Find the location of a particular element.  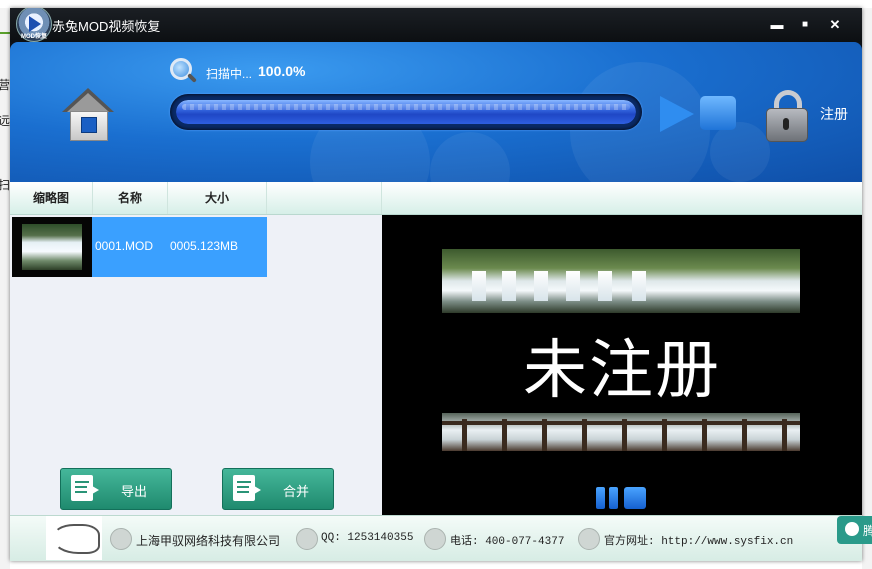

register-button: 注册 is located at coordinates (834, 114).